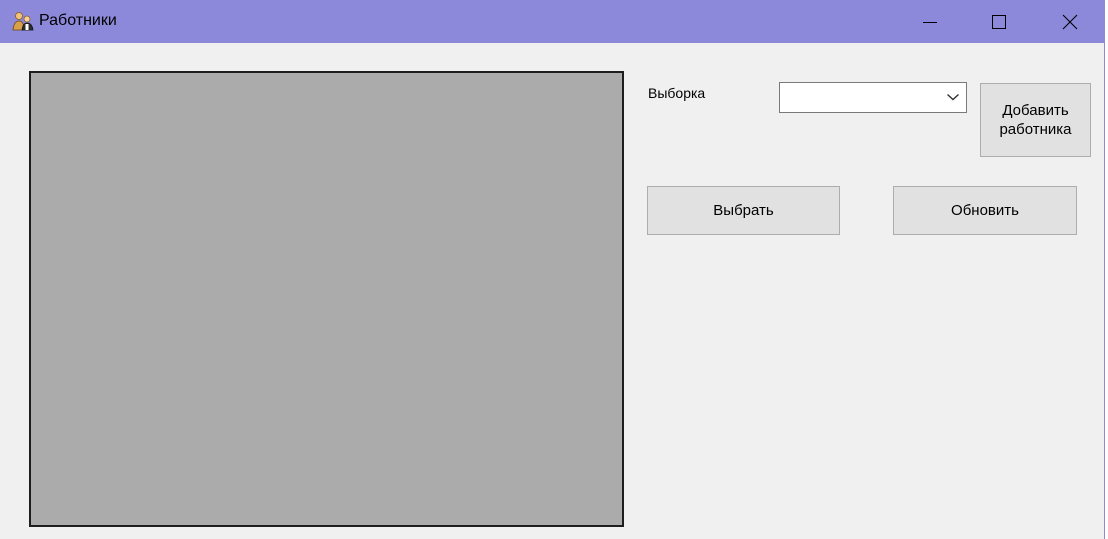  What do you see at coordinates (1035, 120) in the screenshot?
I see `add-worker-button: Добавить работника` at bounding box center [1035, 120].